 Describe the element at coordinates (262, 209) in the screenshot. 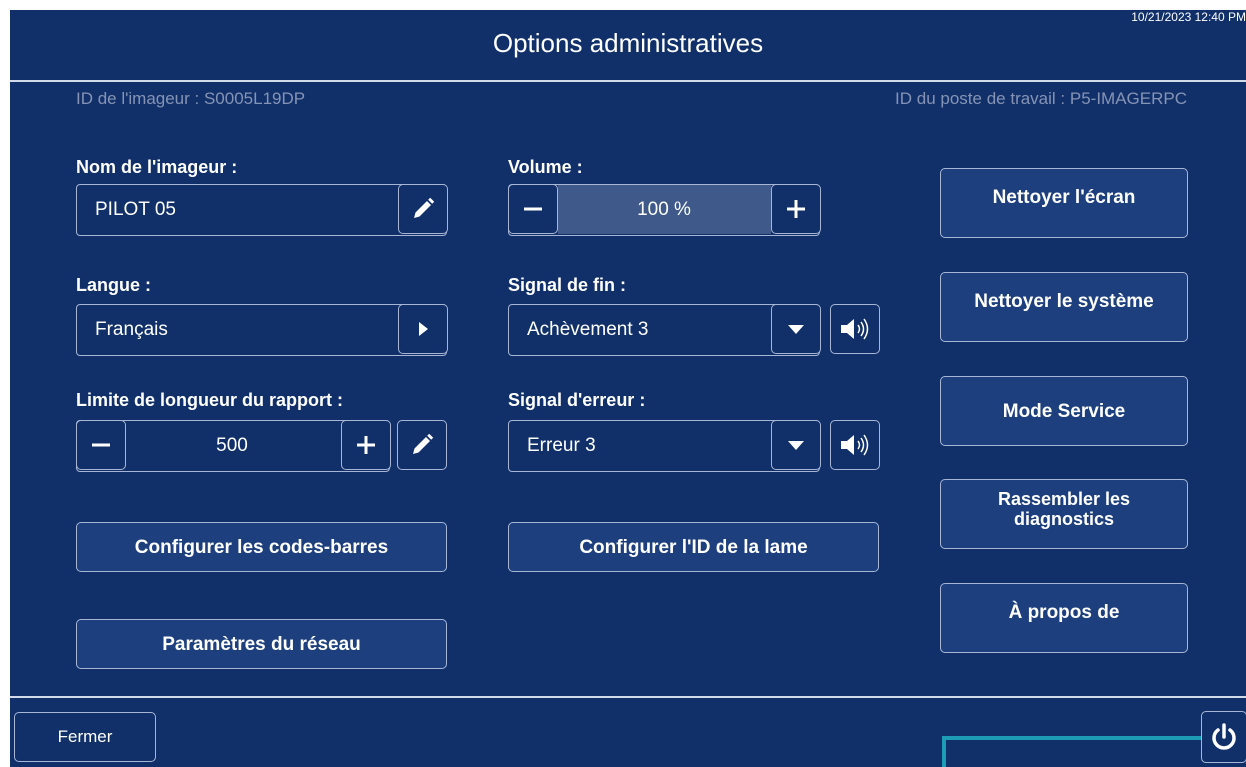

I see `imager-name-field: PILOT 05` at that location.